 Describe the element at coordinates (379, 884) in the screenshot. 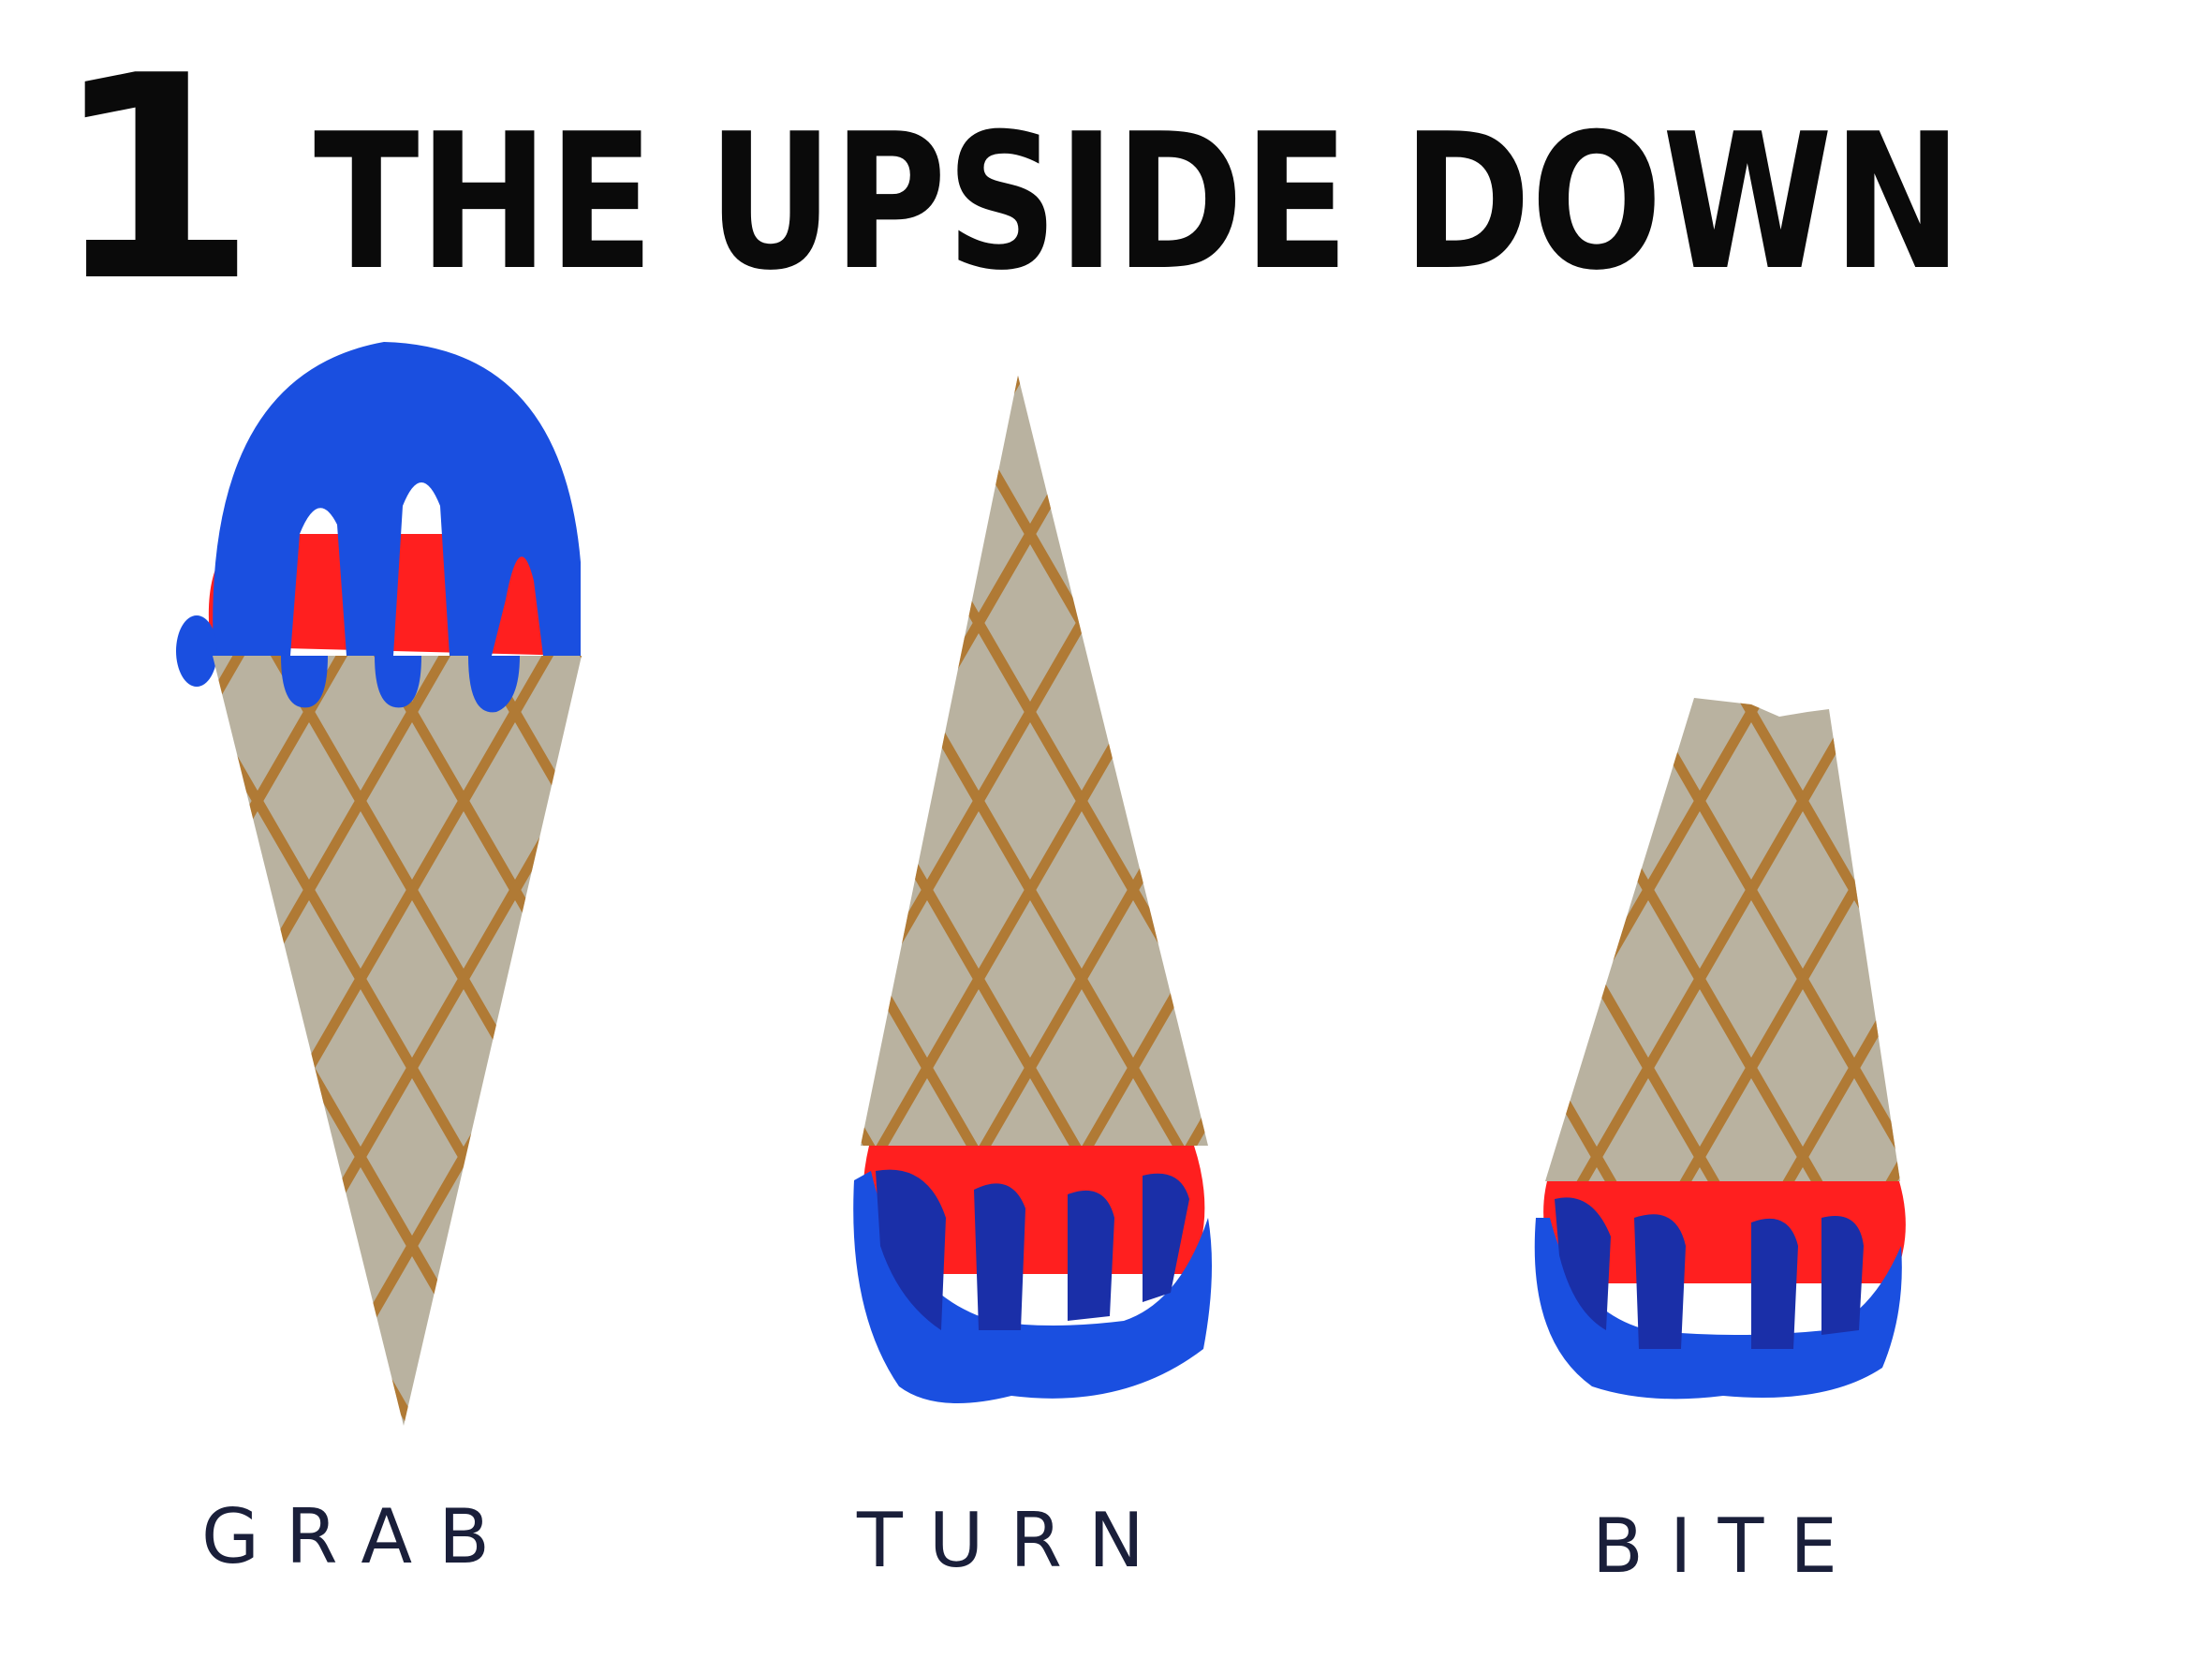

I see `ice-cream-cone-upright` at that location.